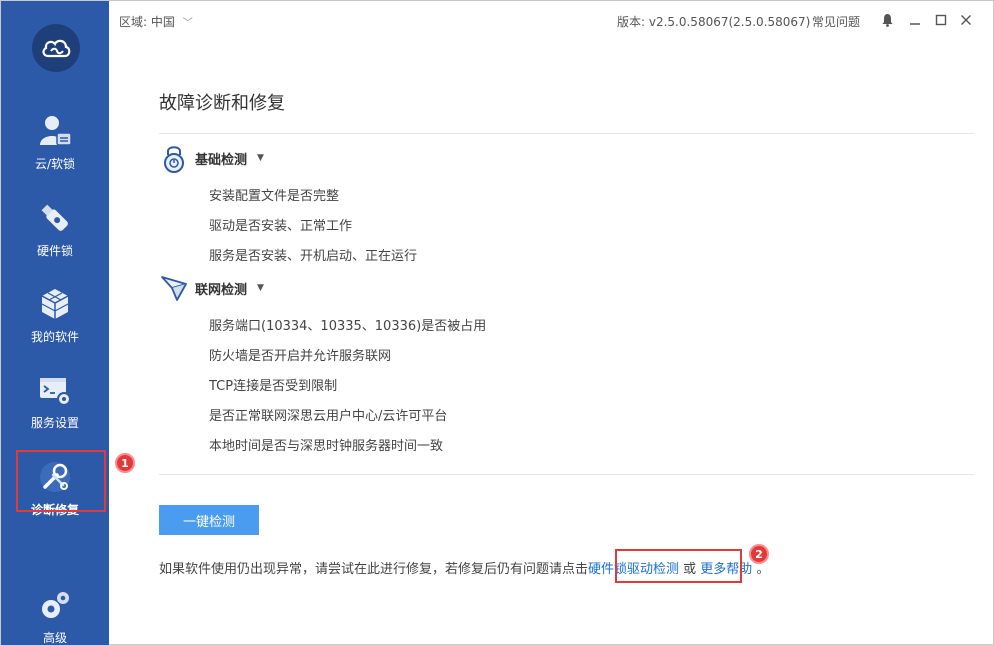  I want to click on terminal-gear-icon, so click(55, 390).